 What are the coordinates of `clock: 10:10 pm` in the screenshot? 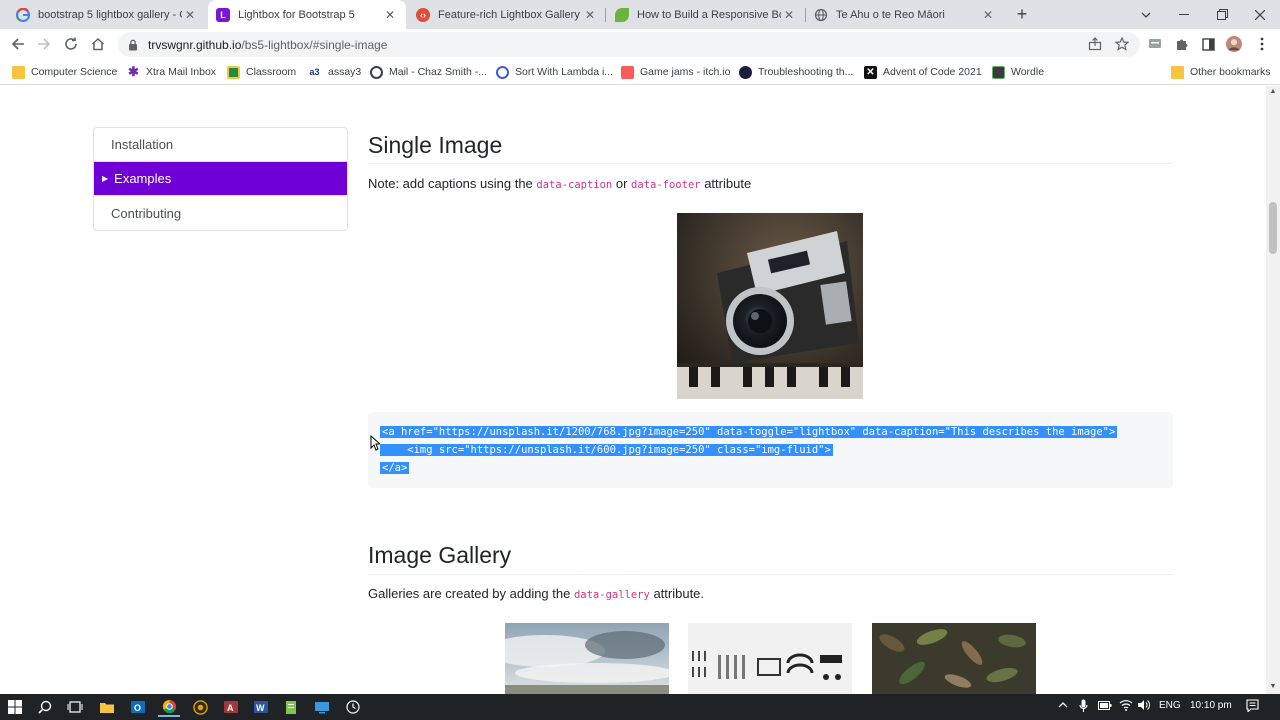 It's located at (1211, 705).